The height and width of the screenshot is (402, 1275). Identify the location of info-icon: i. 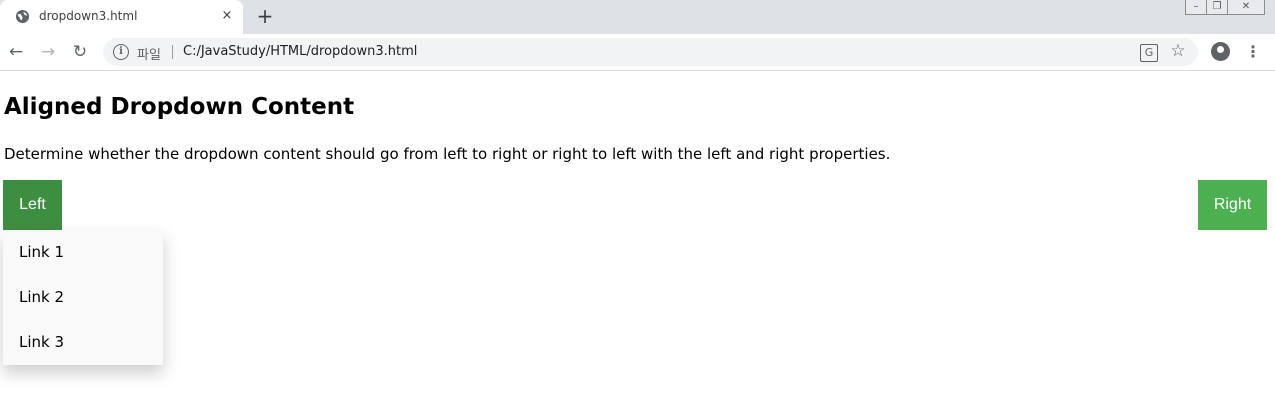
(121, 52).